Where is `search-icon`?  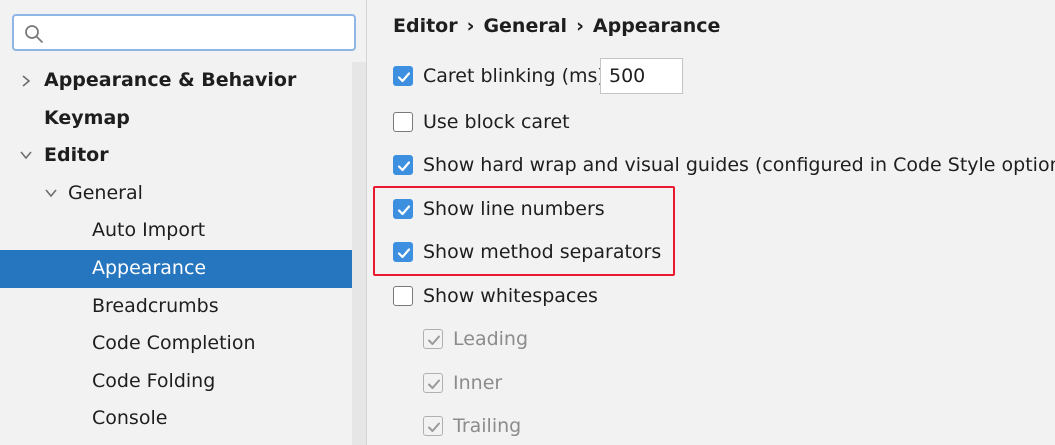 search-icon is located at coordinates (34, 34).